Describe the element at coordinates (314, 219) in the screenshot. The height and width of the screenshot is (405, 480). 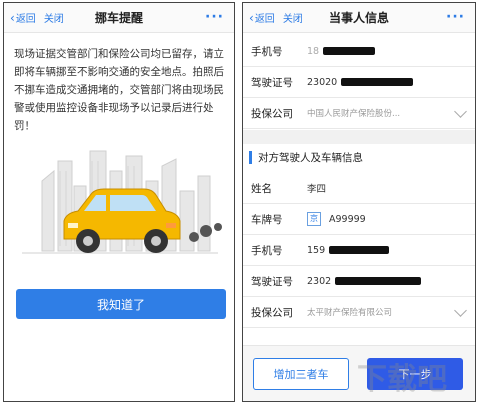
I see `plate-province-tag: 京` at that location.